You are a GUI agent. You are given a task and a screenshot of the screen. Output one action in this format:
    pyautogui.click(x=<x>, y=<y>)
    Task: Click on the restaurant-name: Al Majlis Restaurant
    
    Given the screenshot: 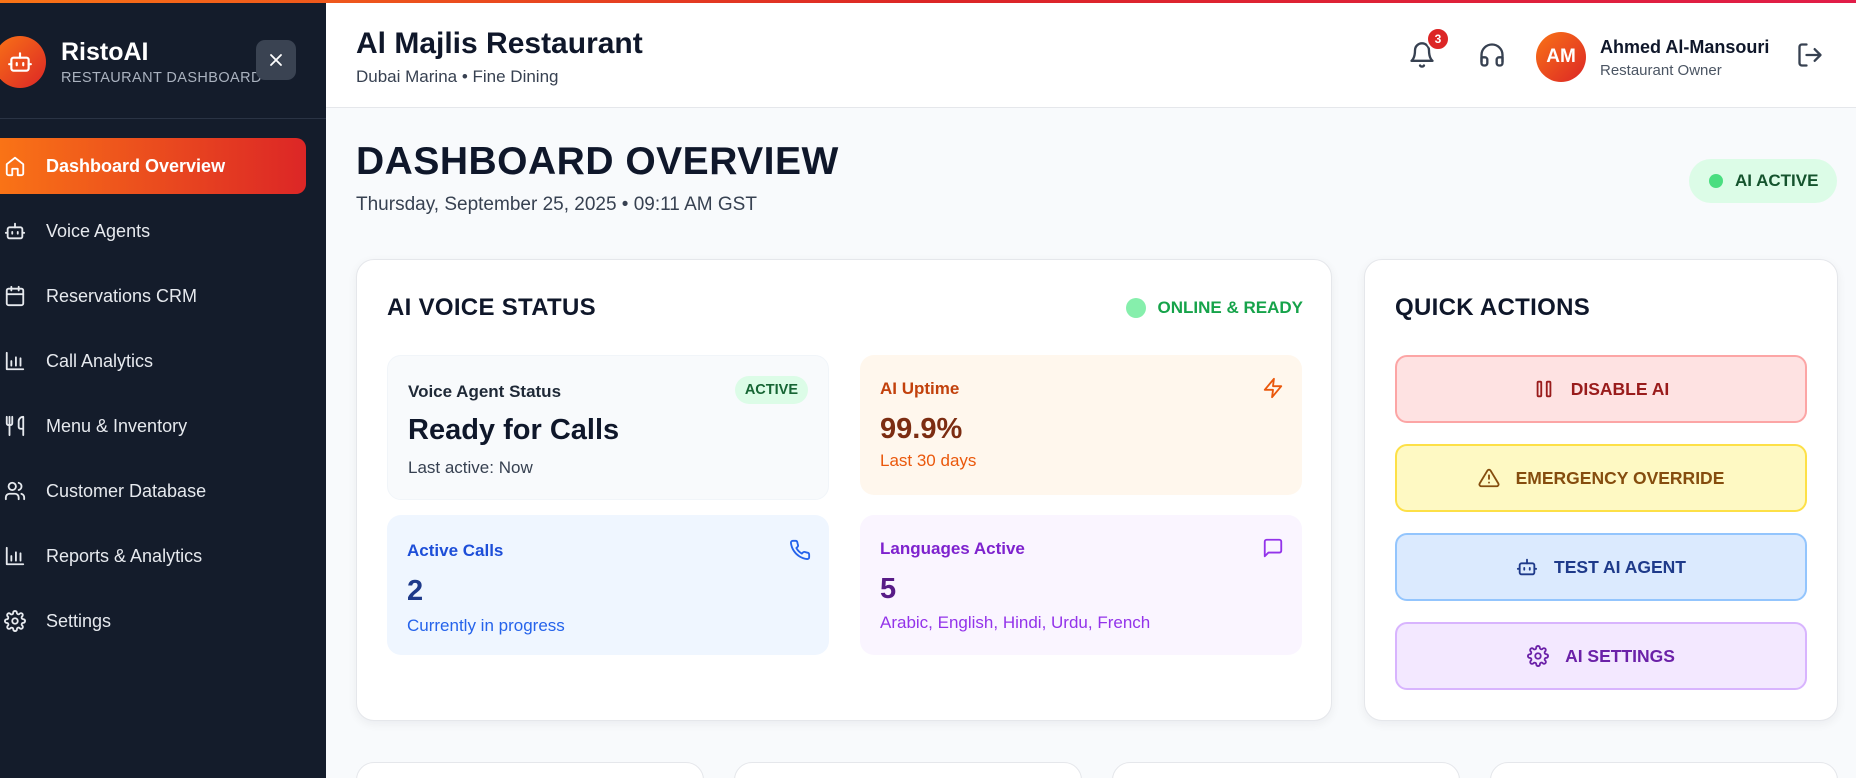 What is the action you would take?
    pyautogui.click(x=499, y=43)
    